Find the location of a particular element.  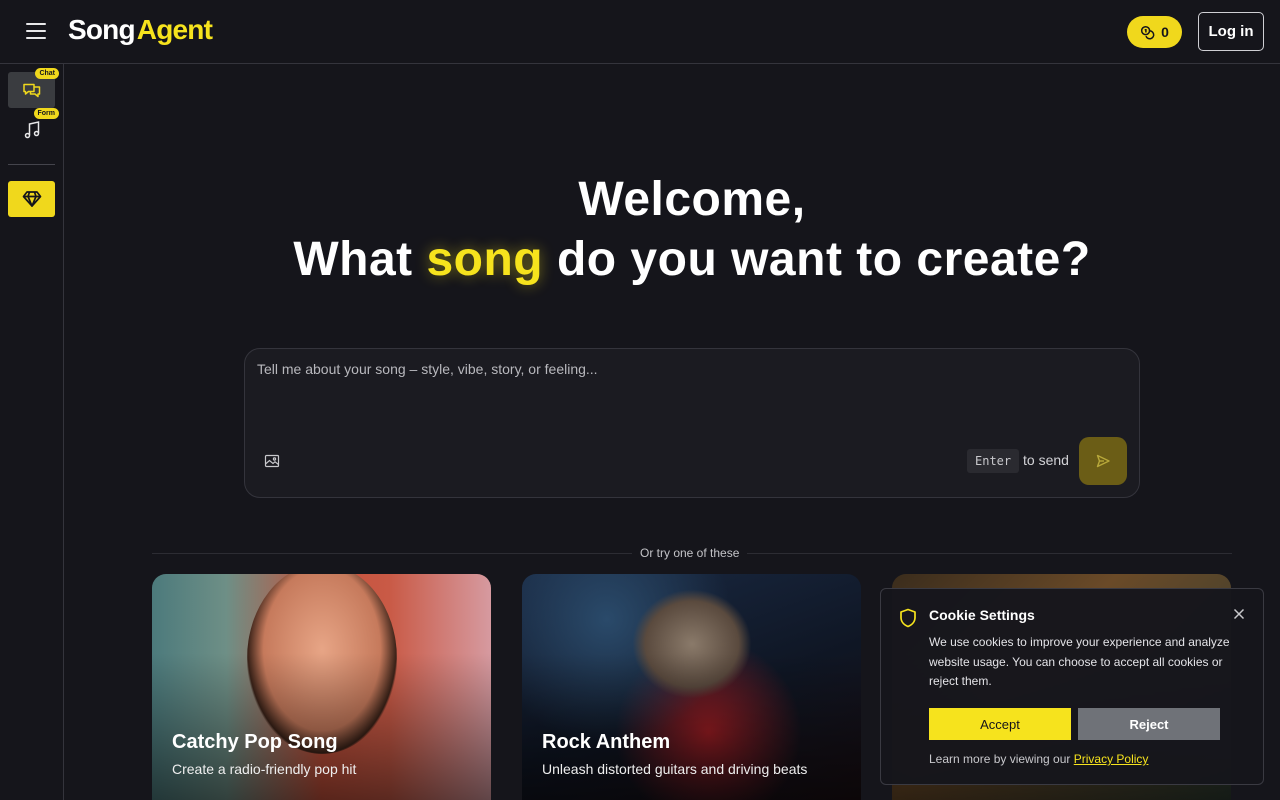

enter-key-hint: Enter is located at coordinates (993, 461).